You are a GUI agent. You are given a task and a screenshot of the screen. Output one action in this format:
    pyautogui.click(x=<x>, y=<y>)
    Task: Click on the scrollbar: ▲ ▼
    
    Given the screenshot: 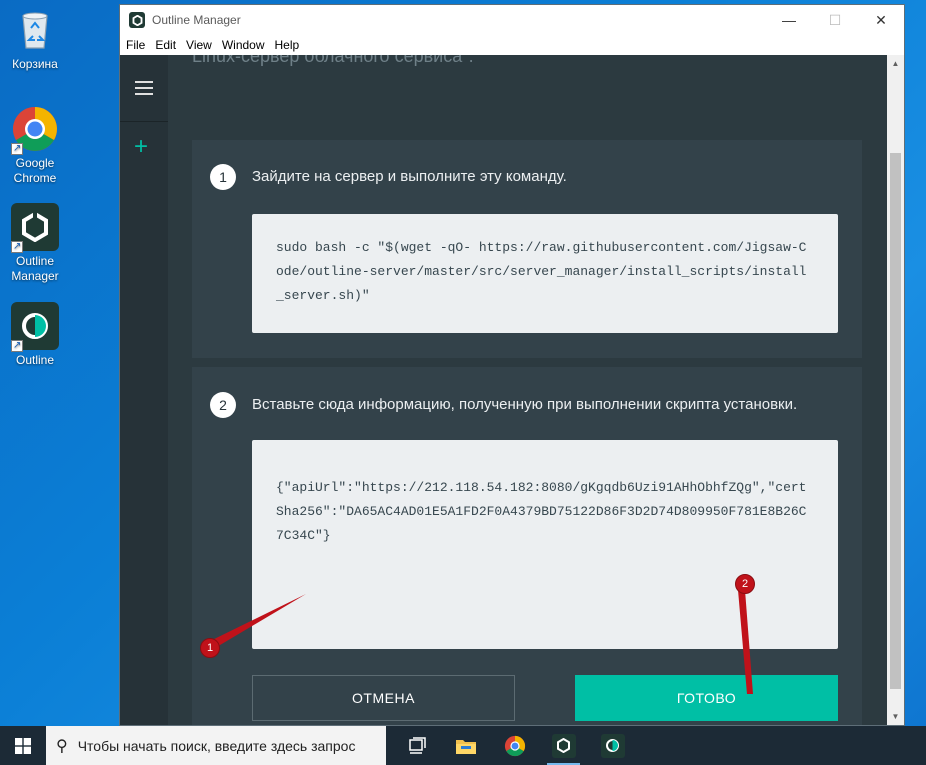 What is the action you would take?
    pyautogui.click(x=895, y=390)
    